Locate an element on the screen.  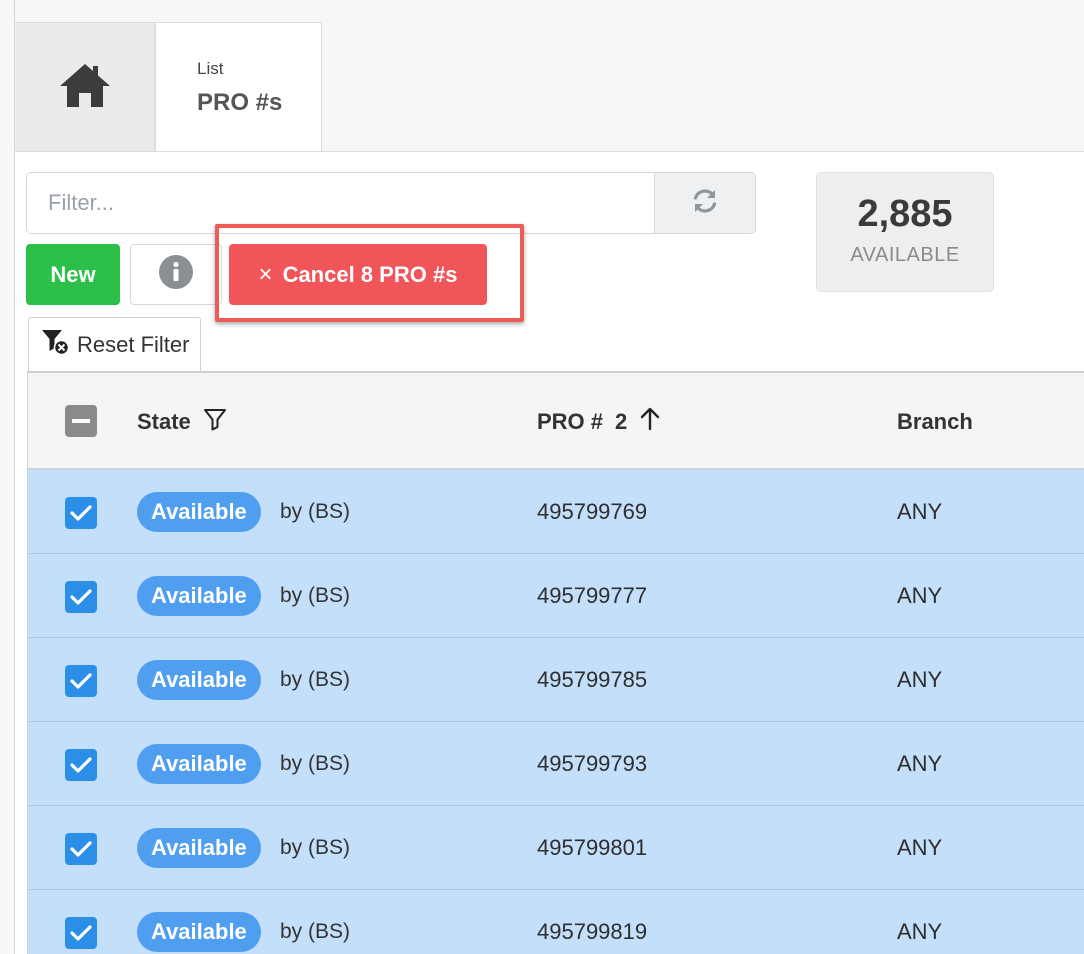
filter-reset-icon is located at coordinates (56, 345).